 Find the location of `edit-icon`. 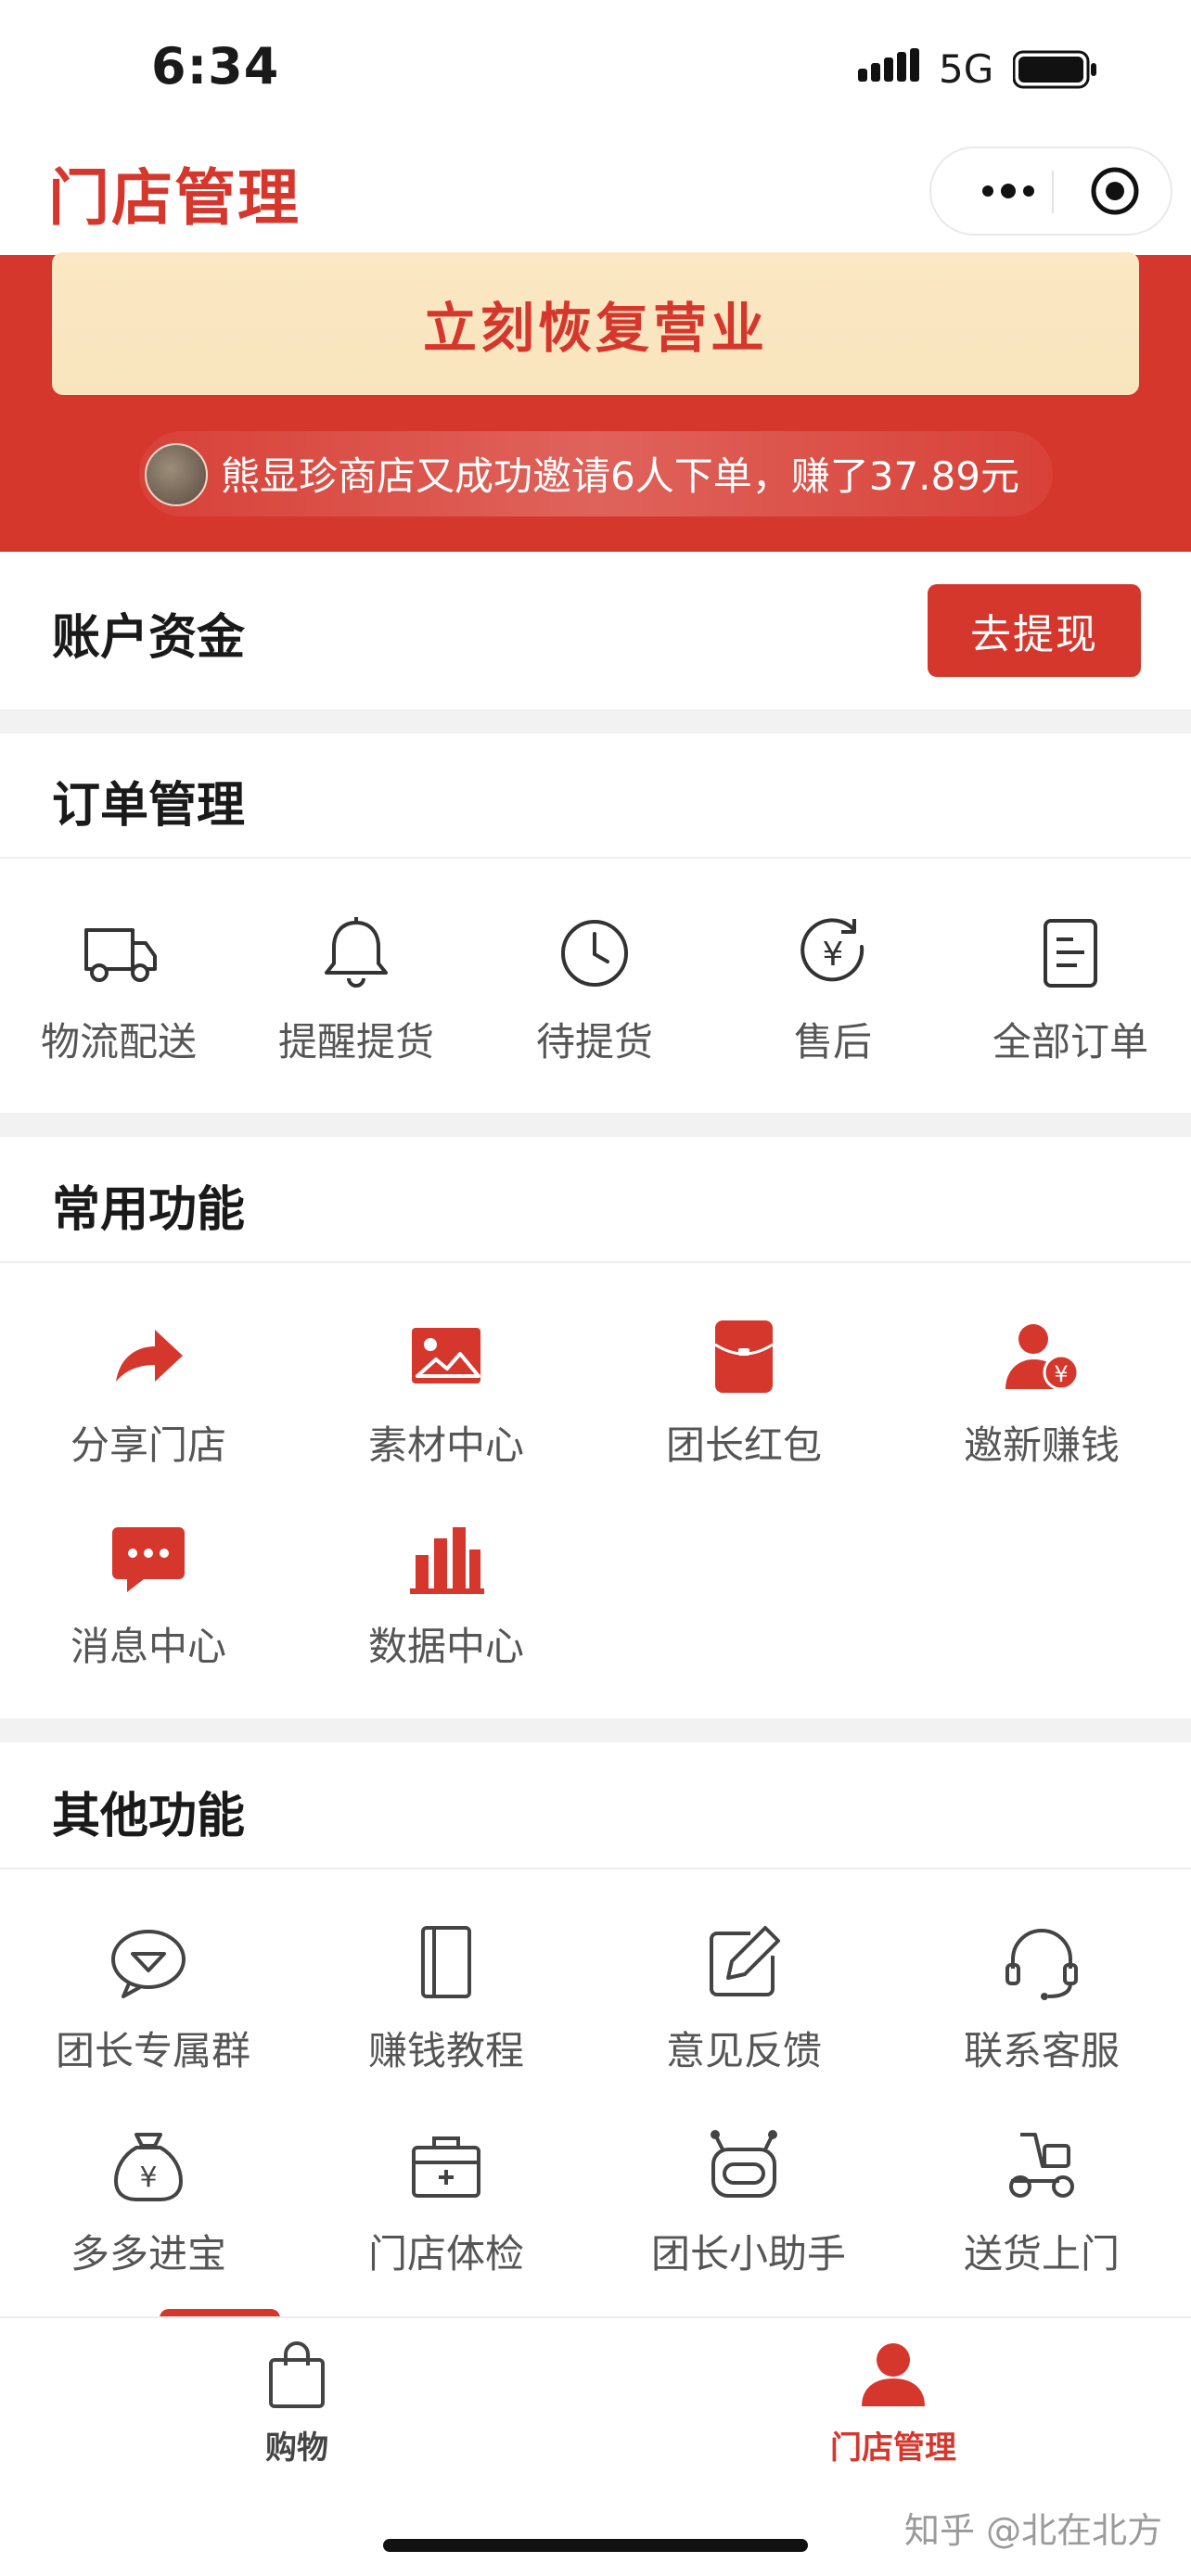

edit-icon is located at coordinates (745, 1961).